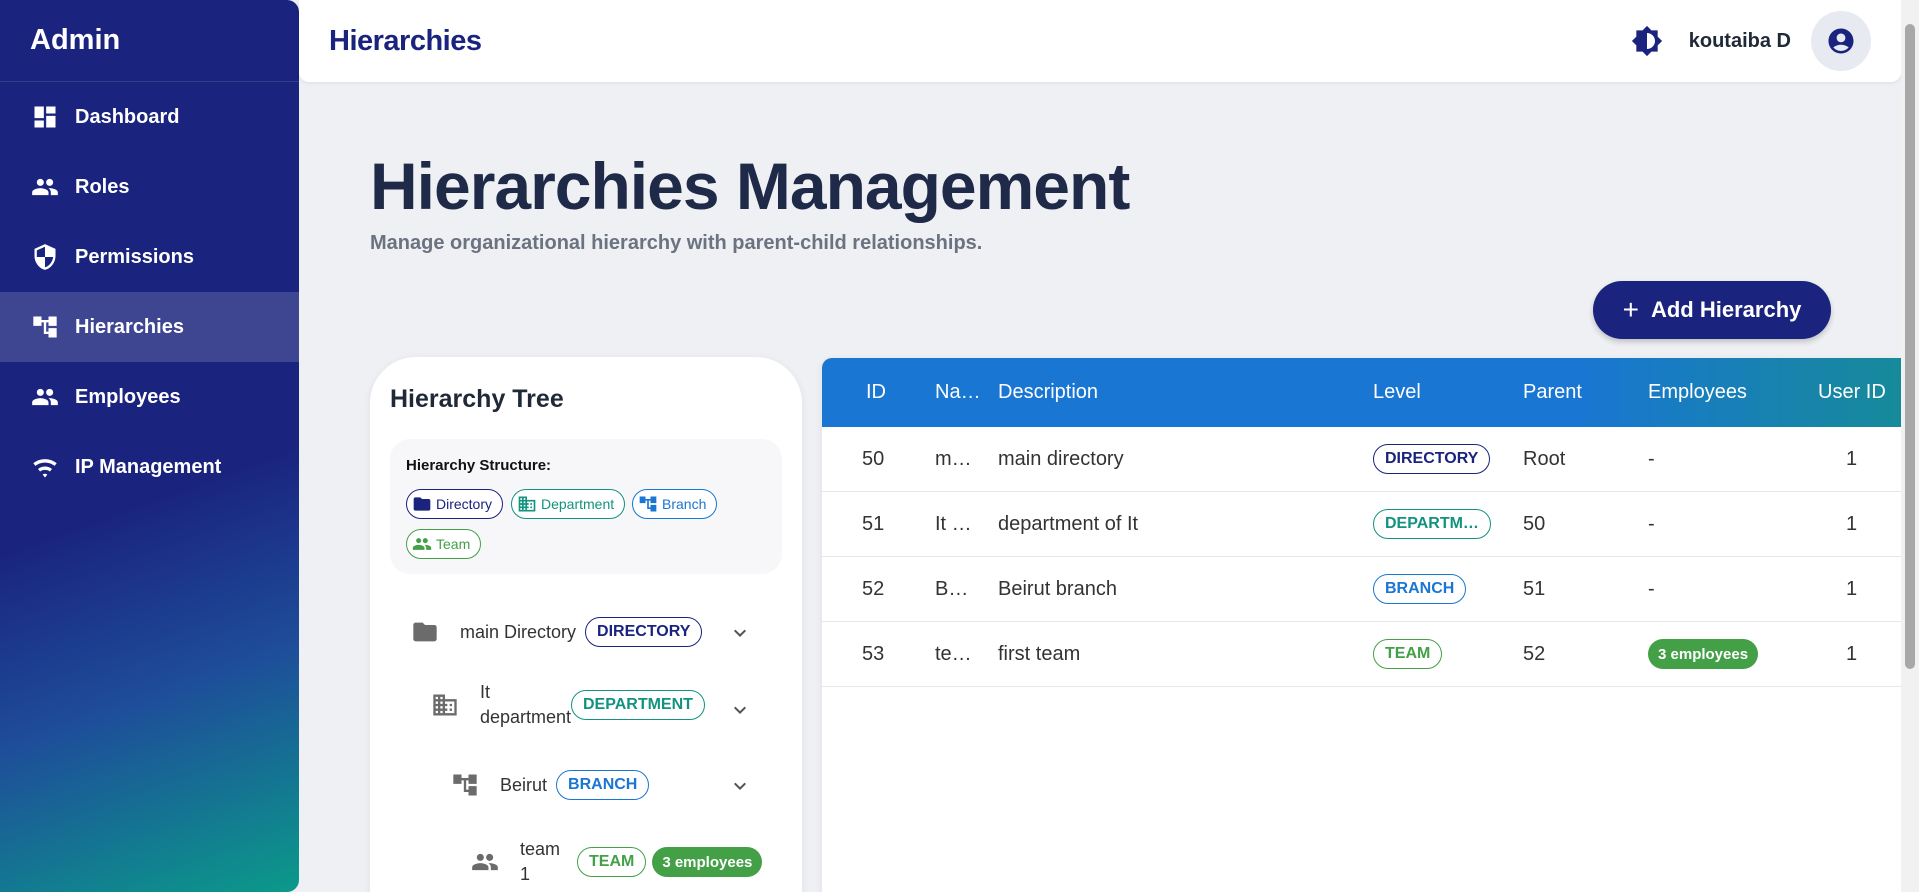 The width and height of the screenshot is (1919, 892). I want to click on plus-icon: +, so click(1630, 309).